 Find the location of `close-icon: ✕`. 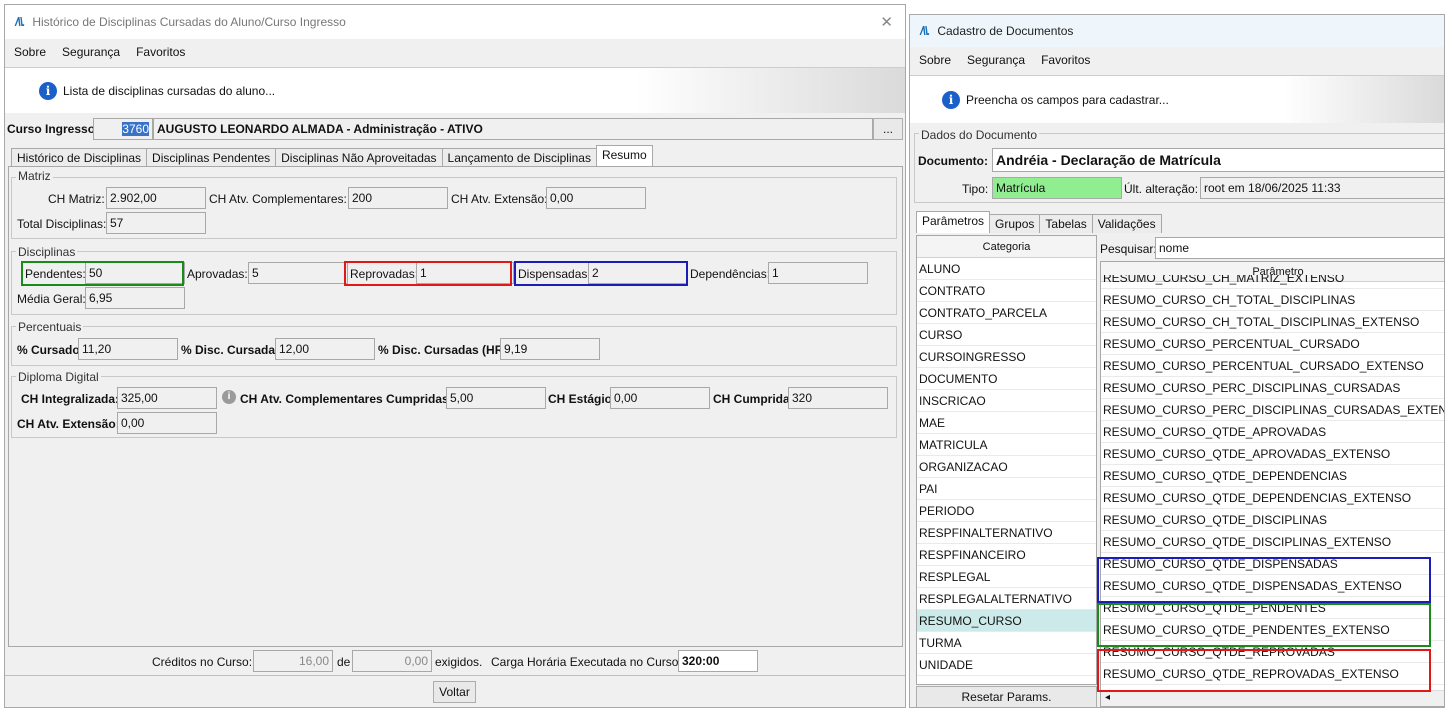

close-icon: ✕ is located at coordinates (886, 22).